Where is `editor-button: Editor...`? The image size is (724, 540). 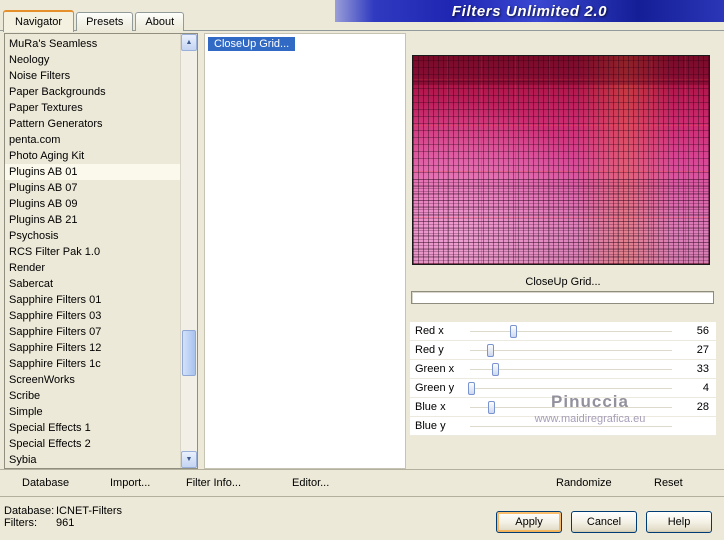
editor-button: Editor... is located at coordinates (310, 483).